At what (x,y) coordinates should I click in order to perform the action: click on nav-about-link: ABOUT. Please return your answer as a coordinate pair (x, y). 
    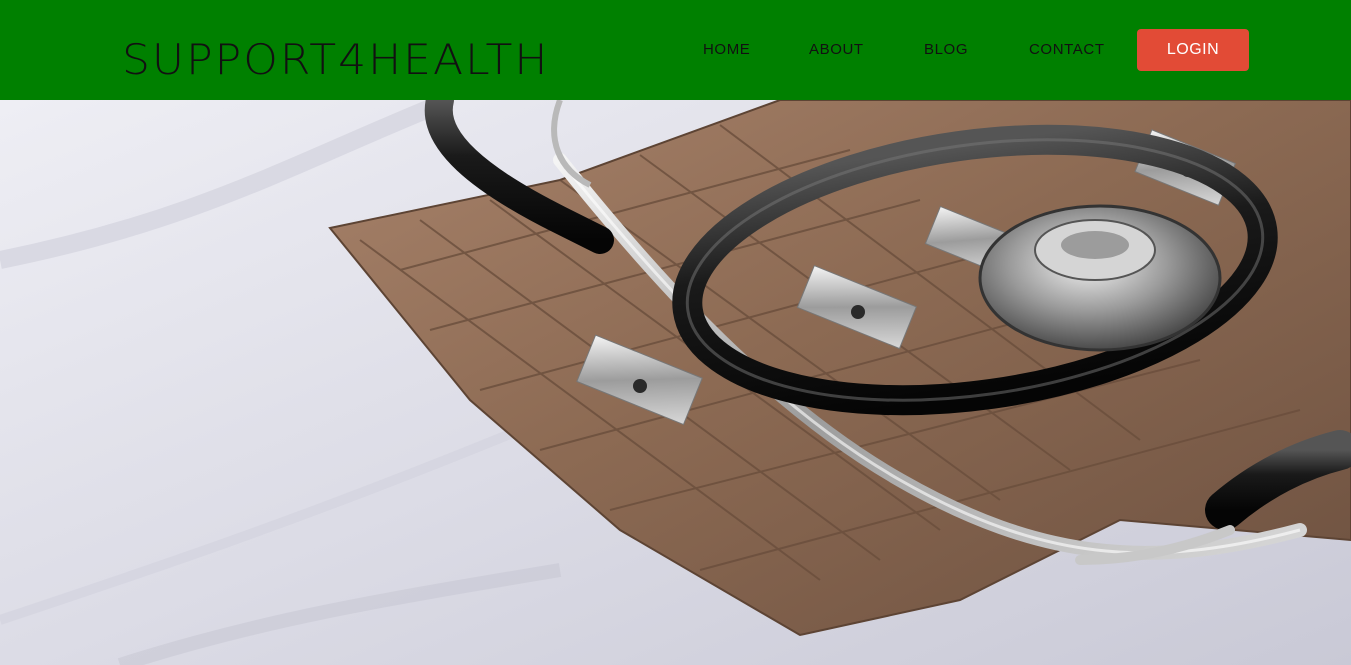
    Looking at the image, I should click on (836, 50).